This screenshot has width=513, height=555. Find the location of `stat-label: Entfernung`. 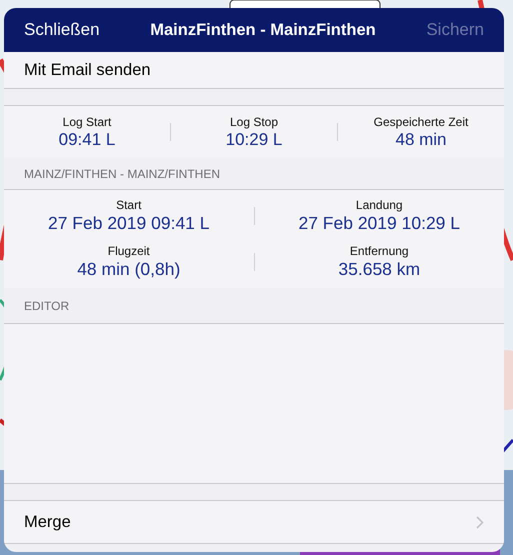

stat-label: Entfernung is located at coordinates (379, 251).